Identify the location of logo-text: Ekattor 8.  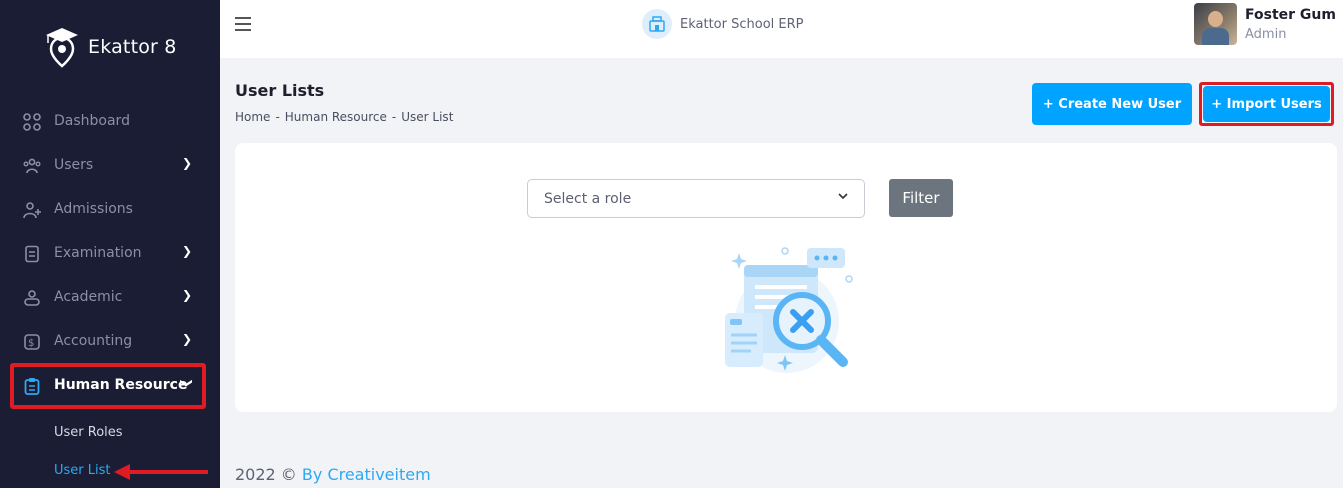
(132, 47).